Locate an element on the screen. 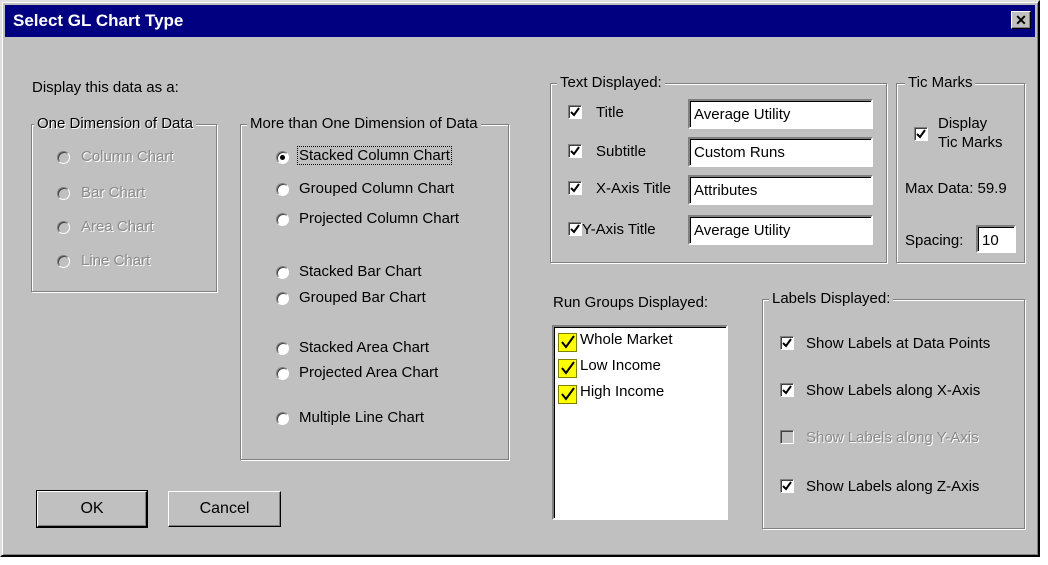 This screenshot has width=1048, height=565. title-field: Average Utility is located at coordinates (780, 114).